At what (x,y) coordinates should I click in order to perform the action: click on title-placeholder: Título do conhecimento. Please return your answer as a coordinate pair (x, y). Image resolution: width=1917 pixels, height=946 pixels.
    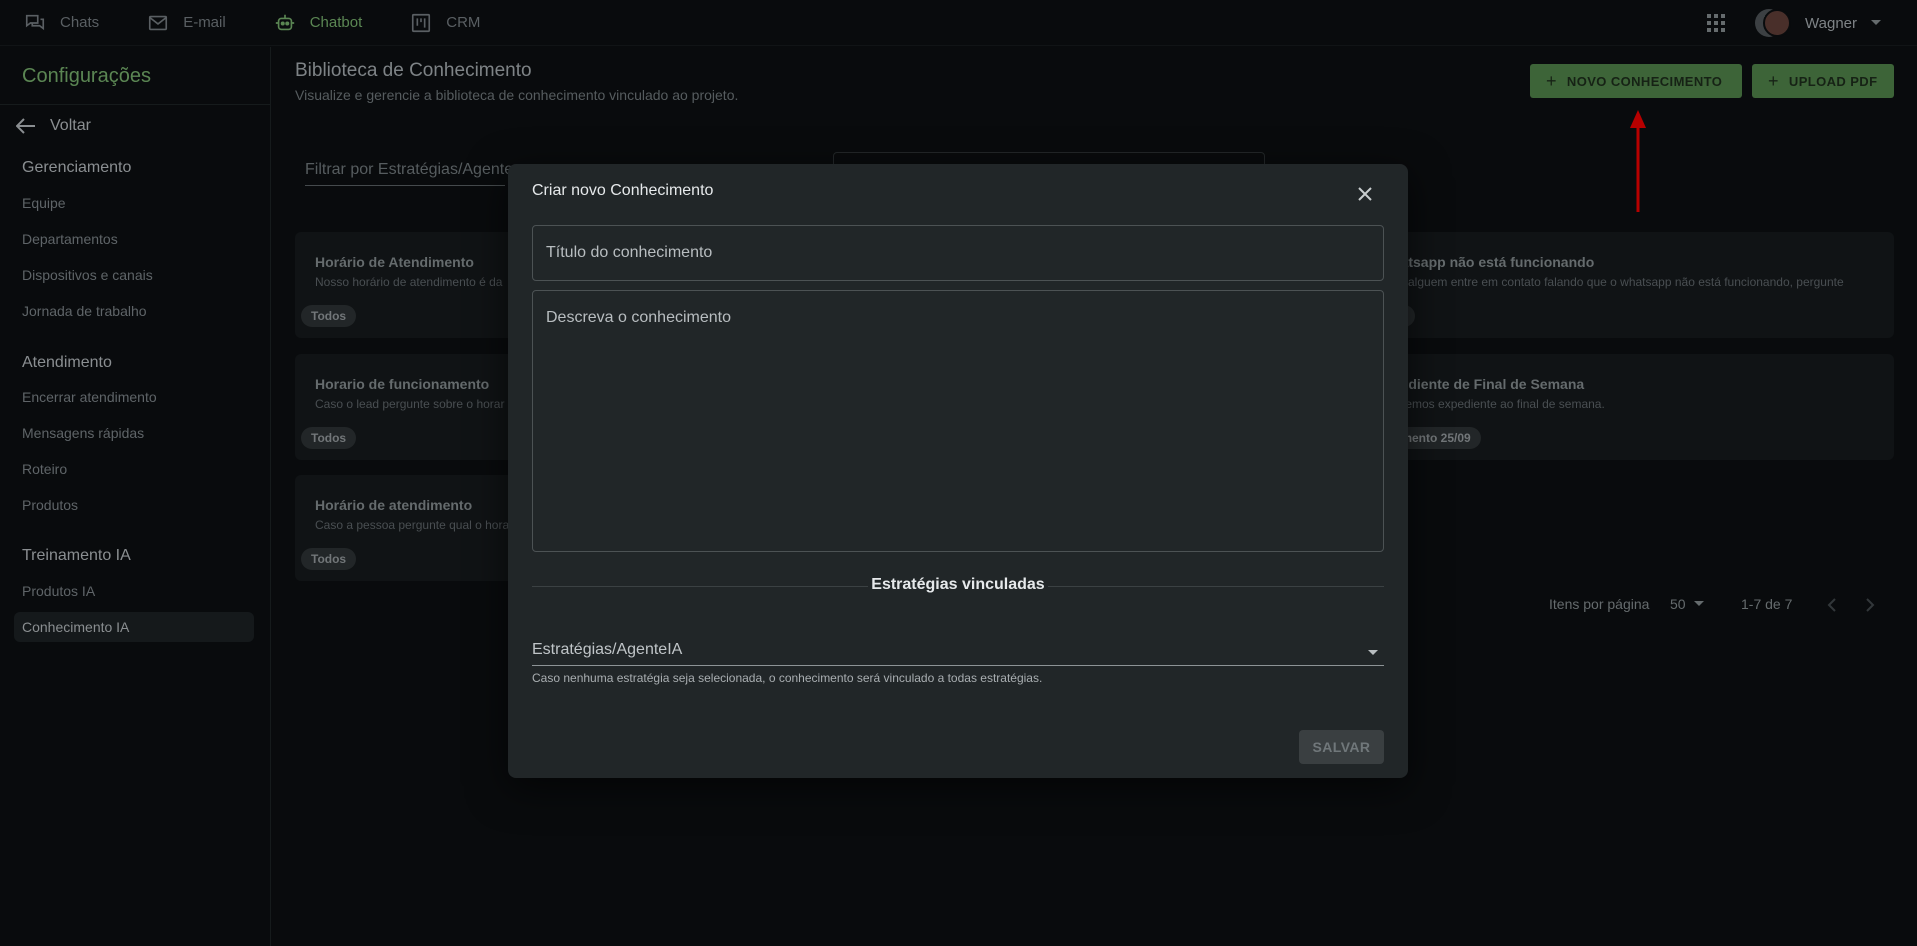
    Looking at the image, I should click on (629, 252).